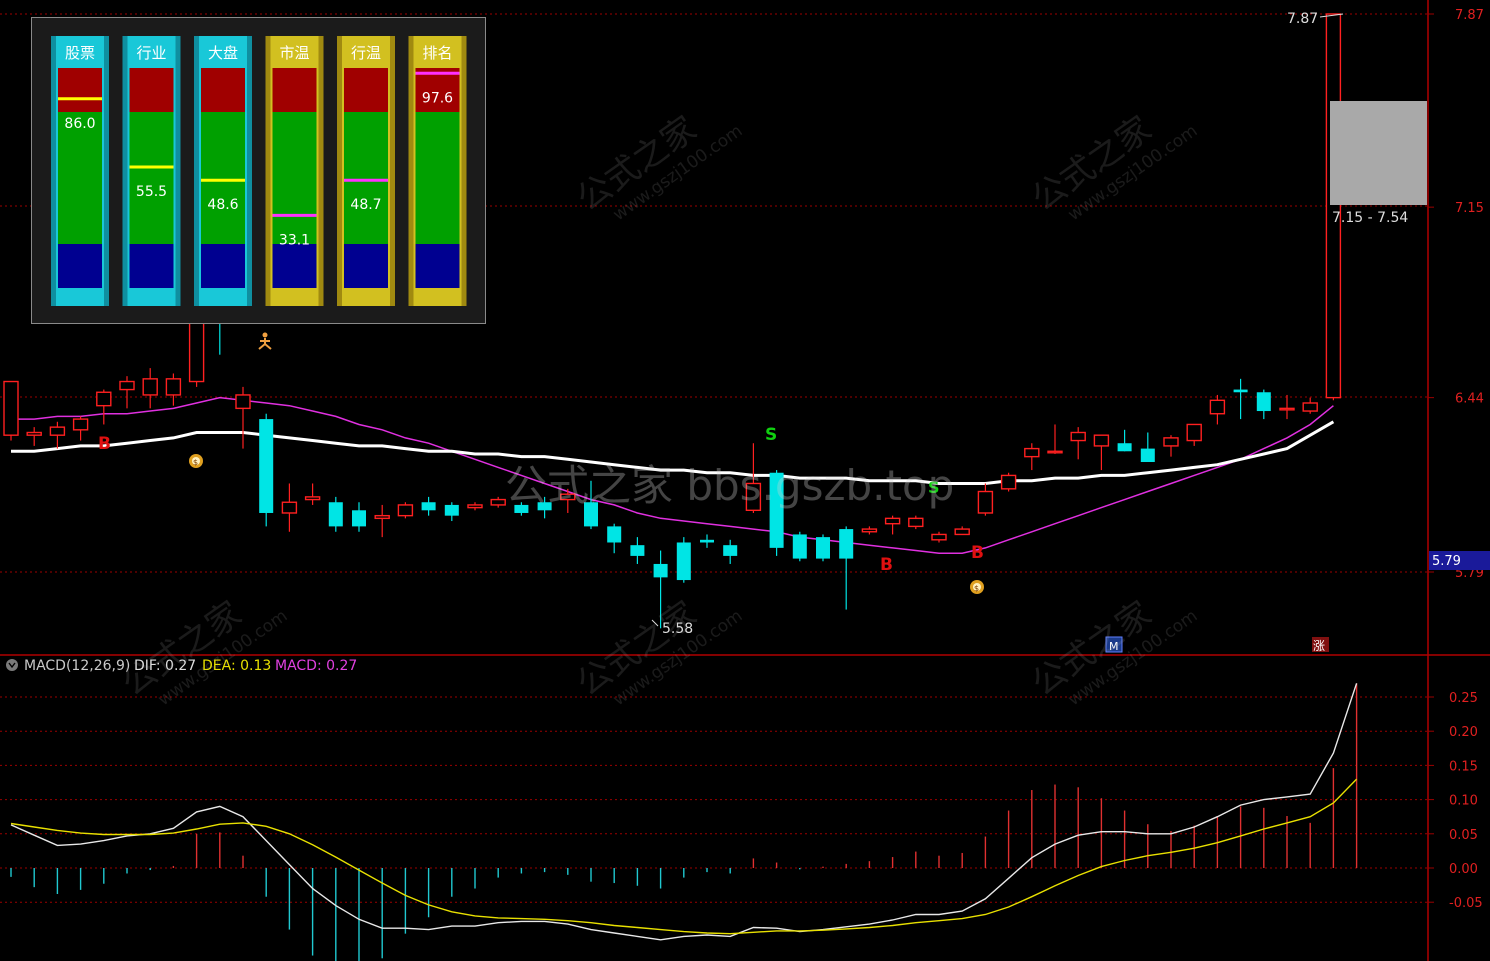 The width and height of the screenshot is (1490, 961). What do you see at coordinates (1463, 732) in the screenshot?
I see `macd-tick-label: 0.20` at bounding box center [1463, 732].